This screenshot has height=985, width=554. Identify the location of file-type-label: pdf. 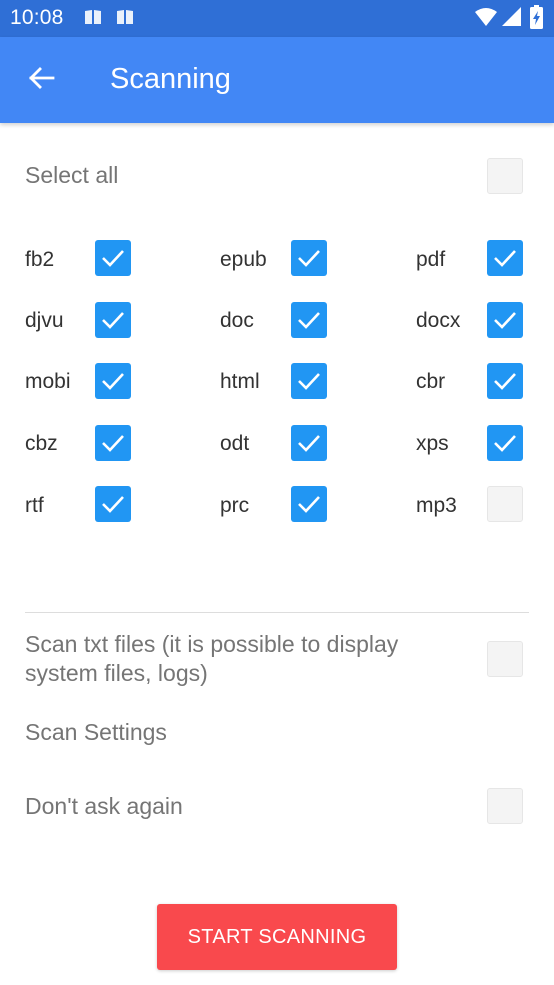
(431, 259).